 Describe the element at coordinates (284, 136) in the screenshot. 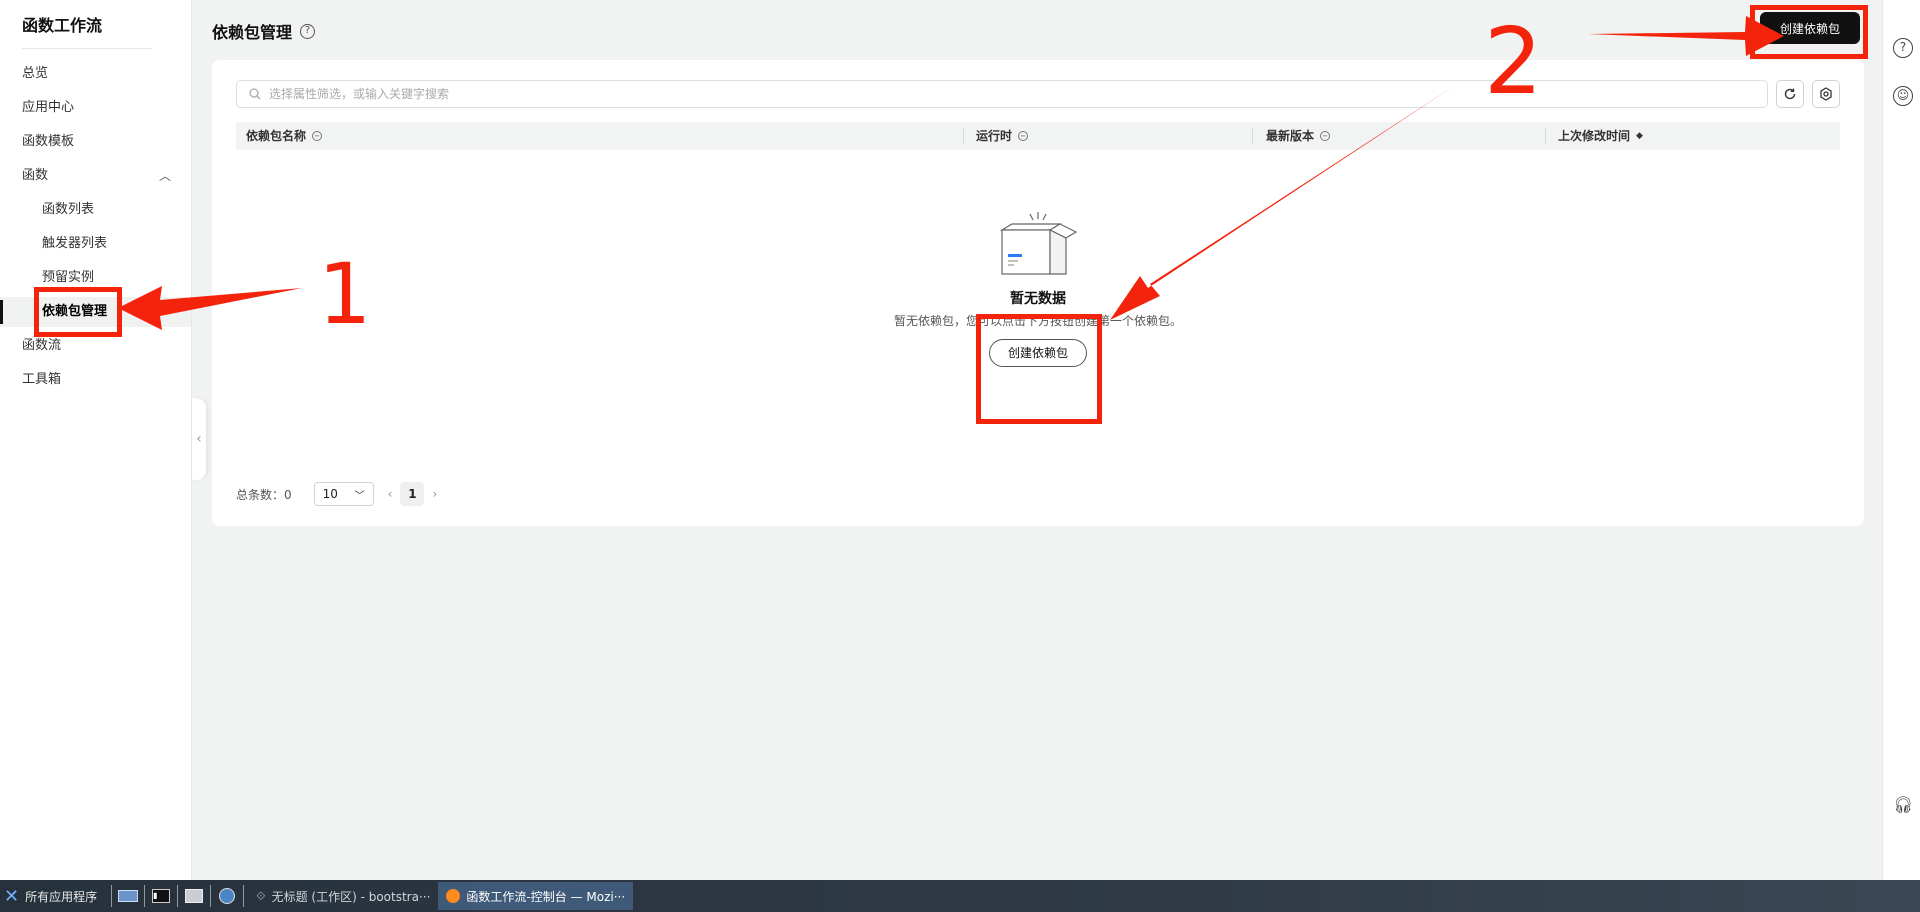

I see `column-name: 依赖包名称 −` at that location.